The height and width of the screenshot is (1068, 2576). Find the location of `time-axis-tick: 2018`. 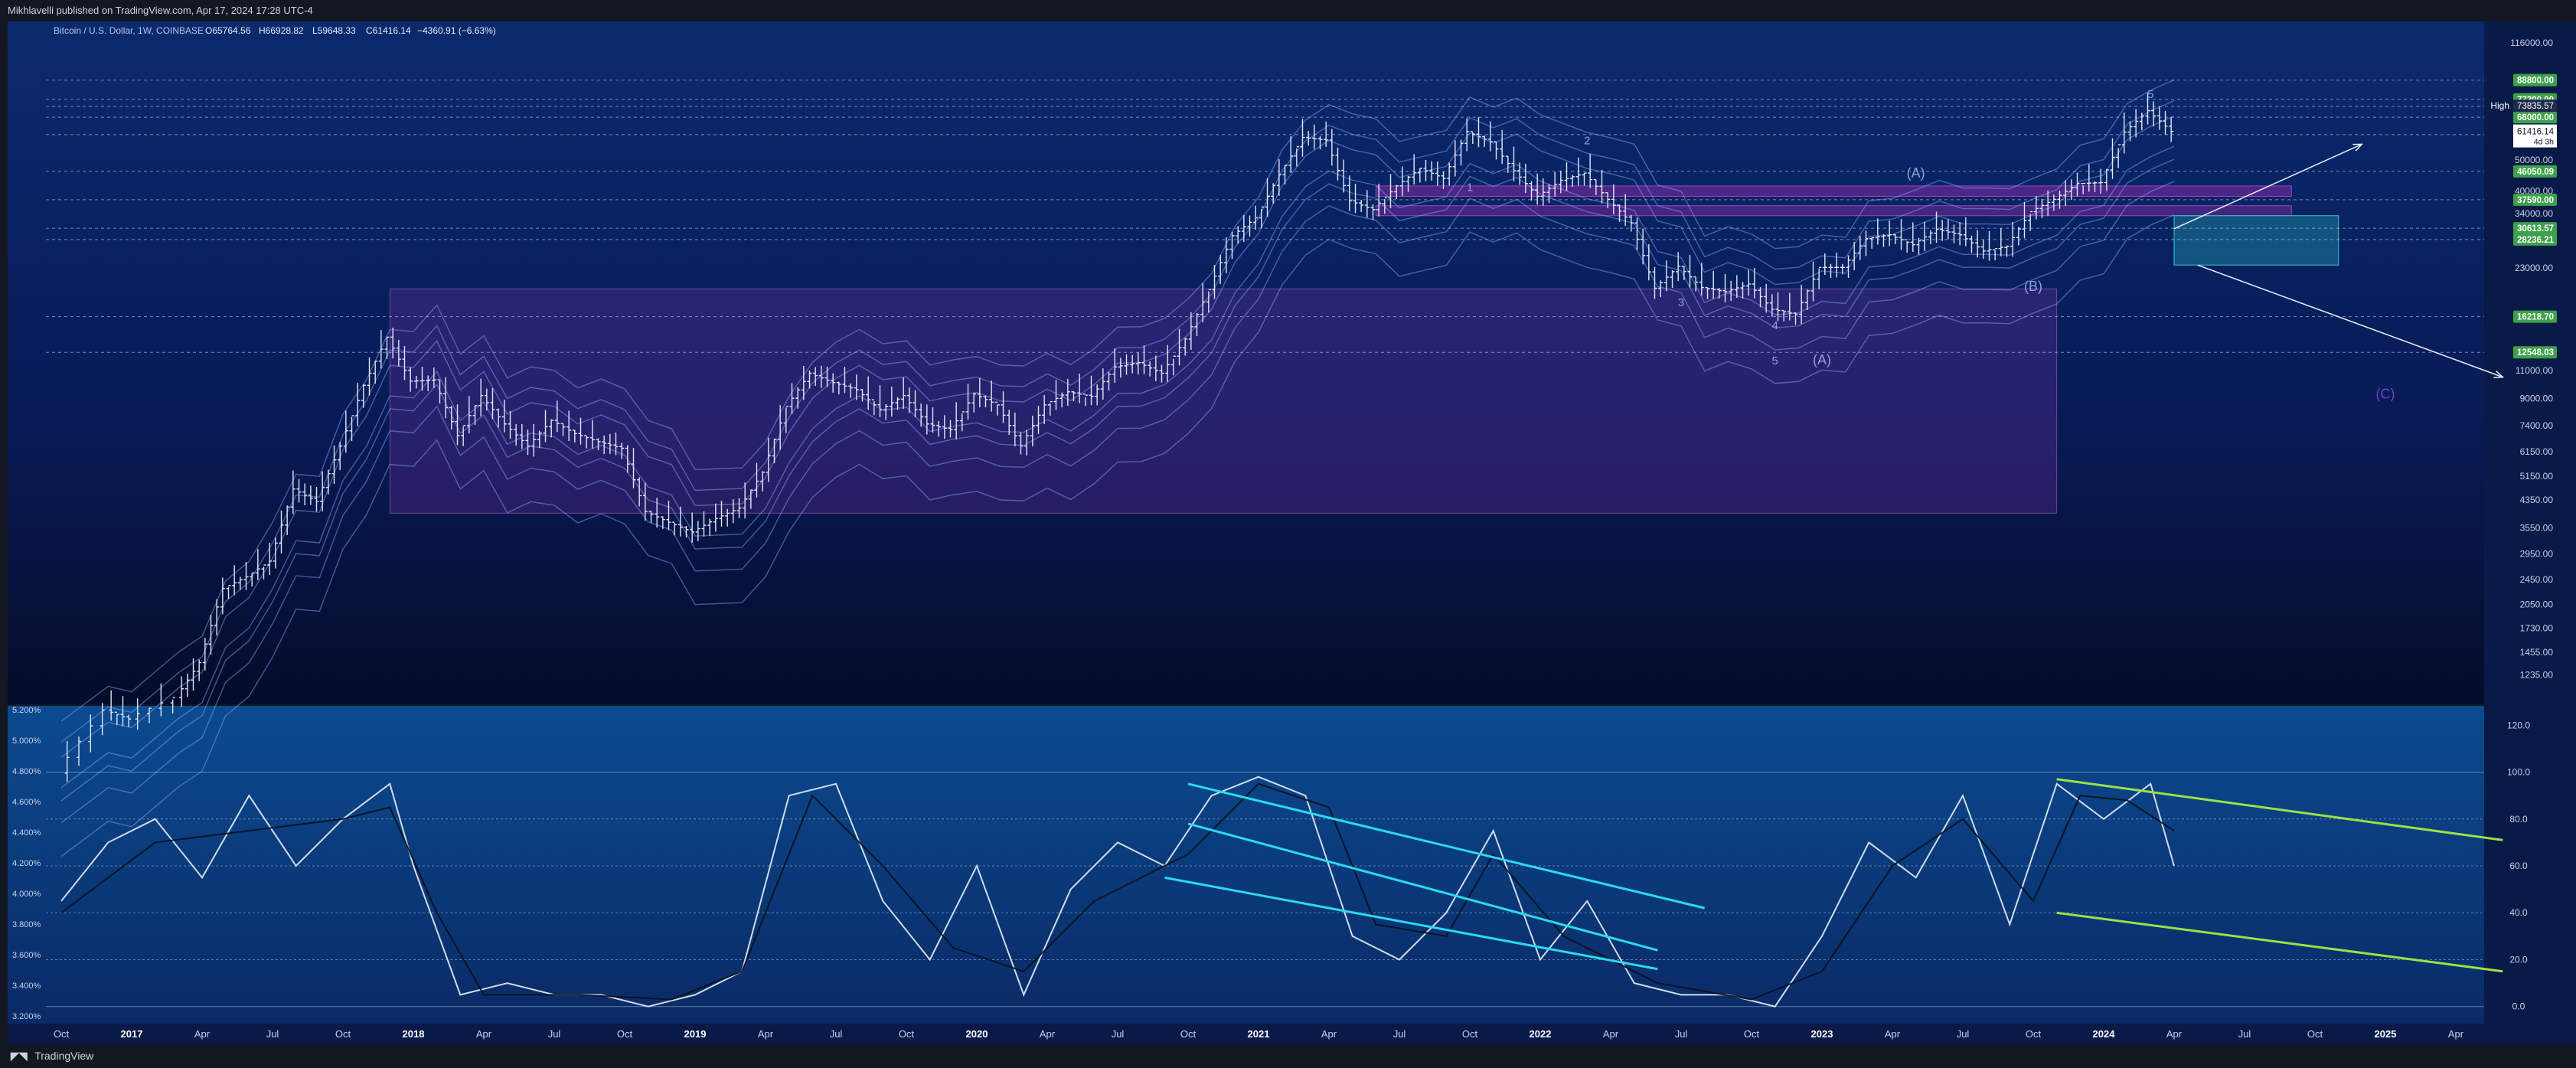

time-axis-tick: 2018 is located at coordinates (414, 1034).